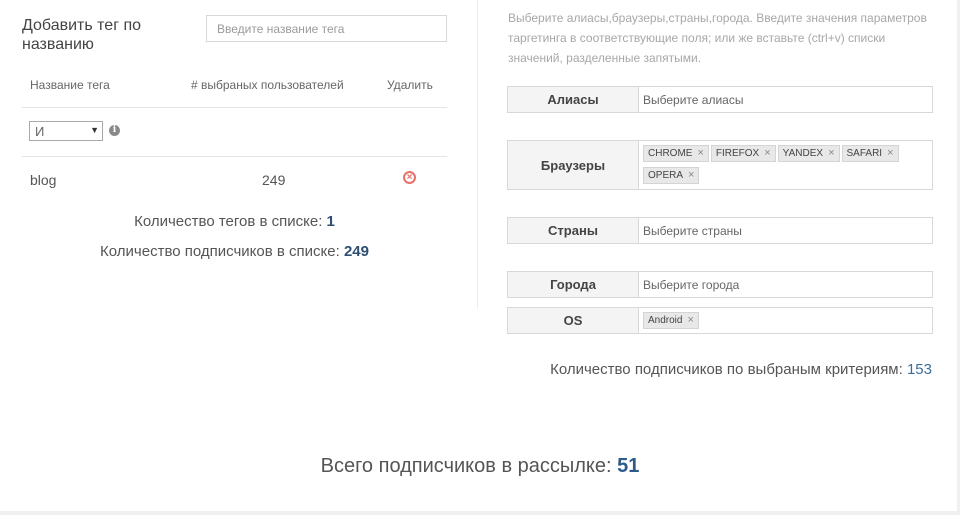  What do you see at coordinates (573, 320) in the screenshot?
I see `os-label: OS` at bounding box center [573, 320].